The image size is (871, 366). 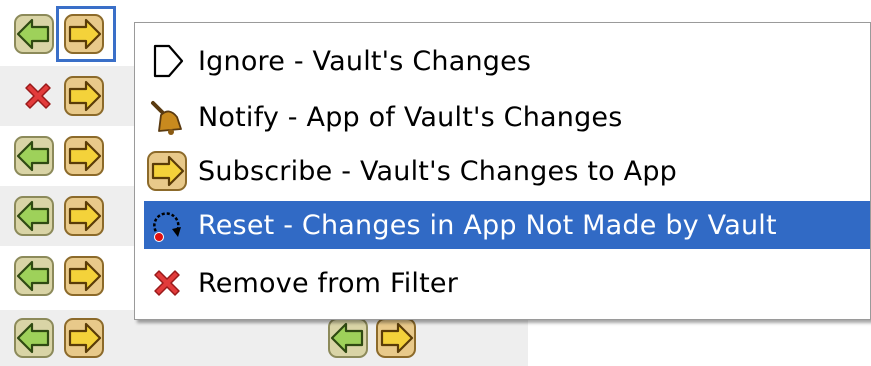 I want to click on menu-item-ignore: Ignore - Vault's Changes, so click(x=507, y=61).